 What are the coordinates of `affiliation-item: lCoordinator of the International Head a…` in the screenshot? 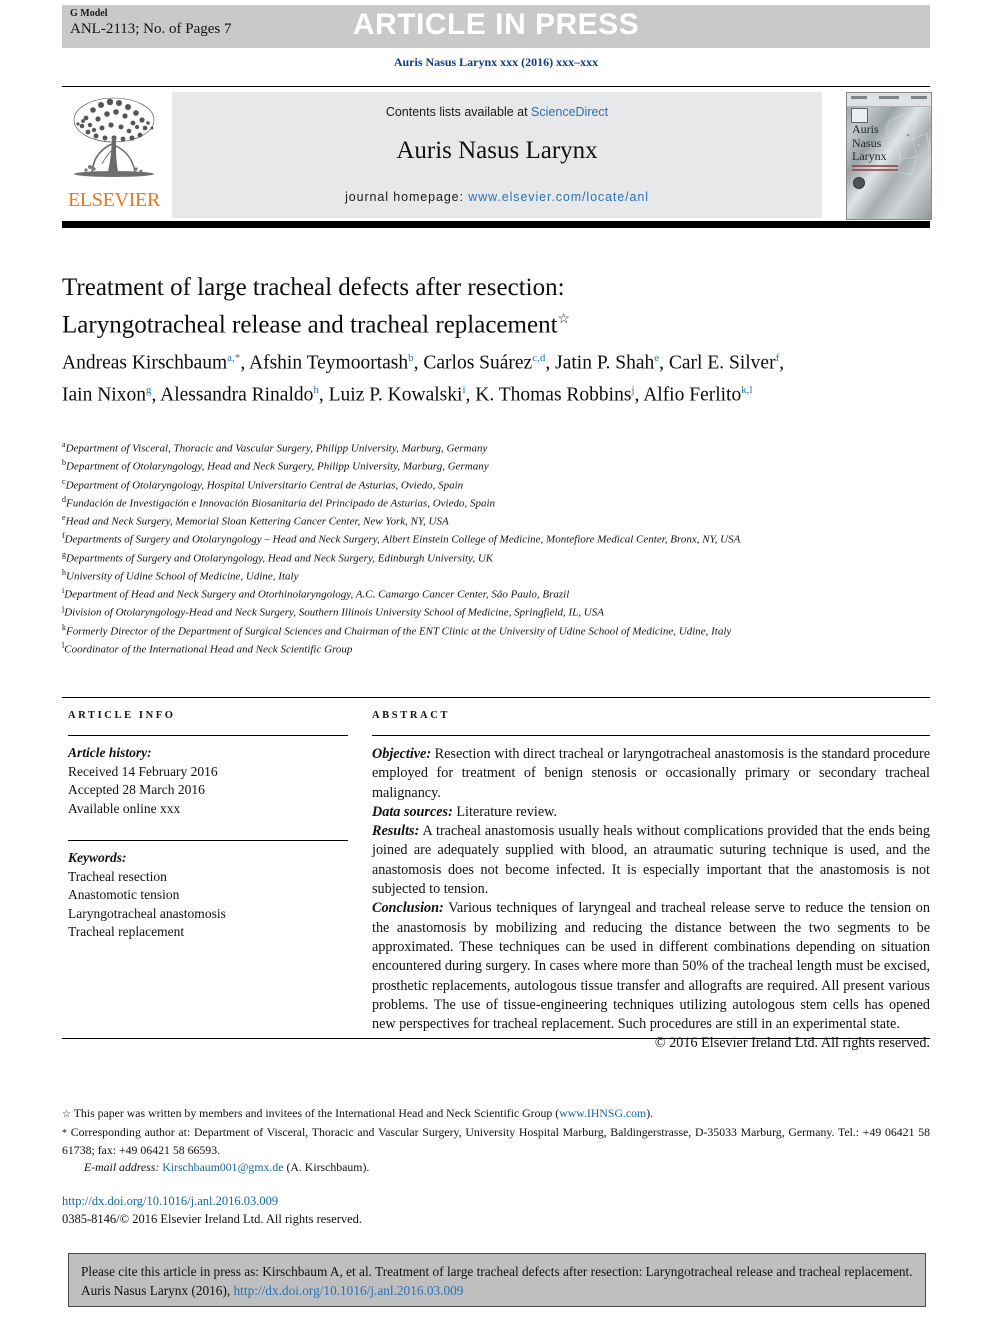 It's located at (477, 648).